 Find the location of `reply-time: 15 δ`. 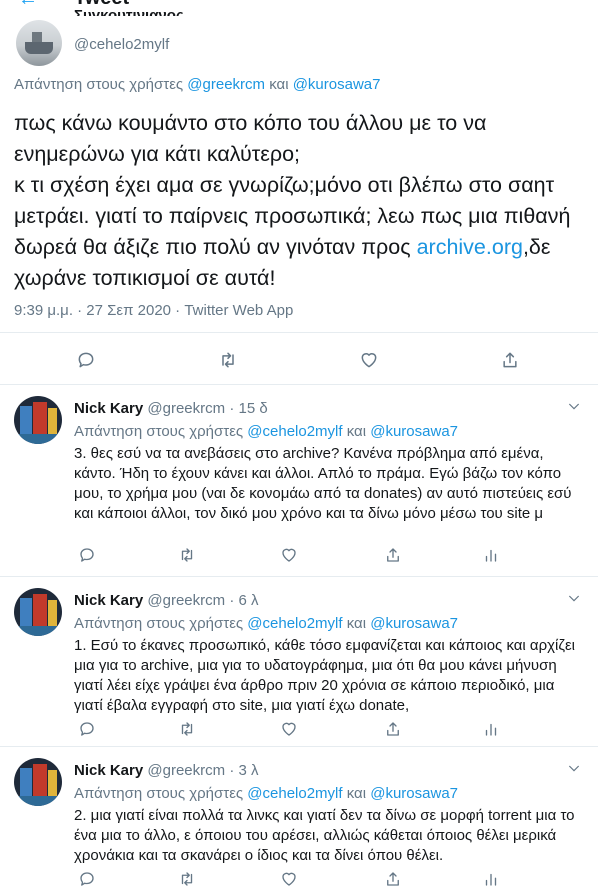

reply-time: 15 δ is located at coordinates (252, 408).